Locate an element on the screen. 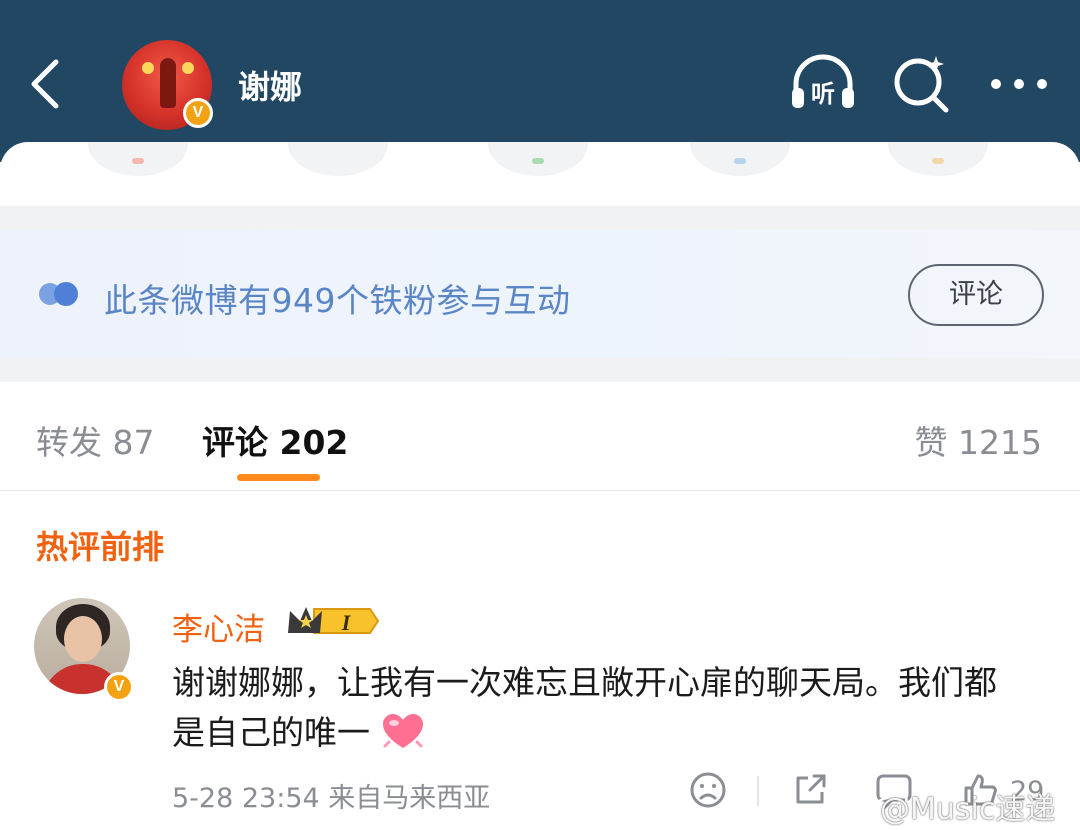  more-button is located at coordinates (1019, 83).